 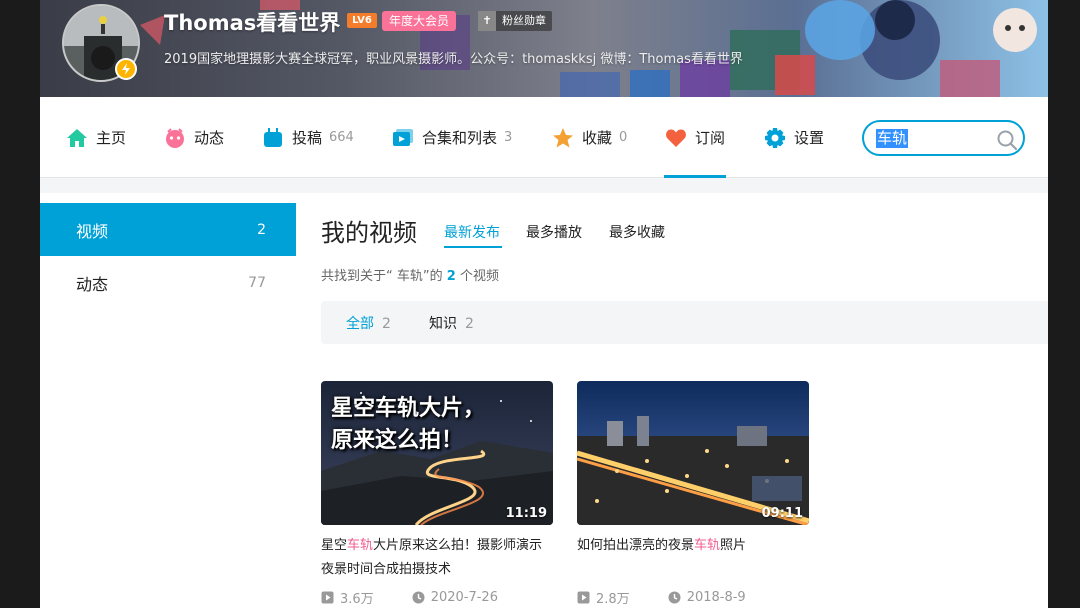 I want to click on title-part: 照片, so click(x=733, y=545).